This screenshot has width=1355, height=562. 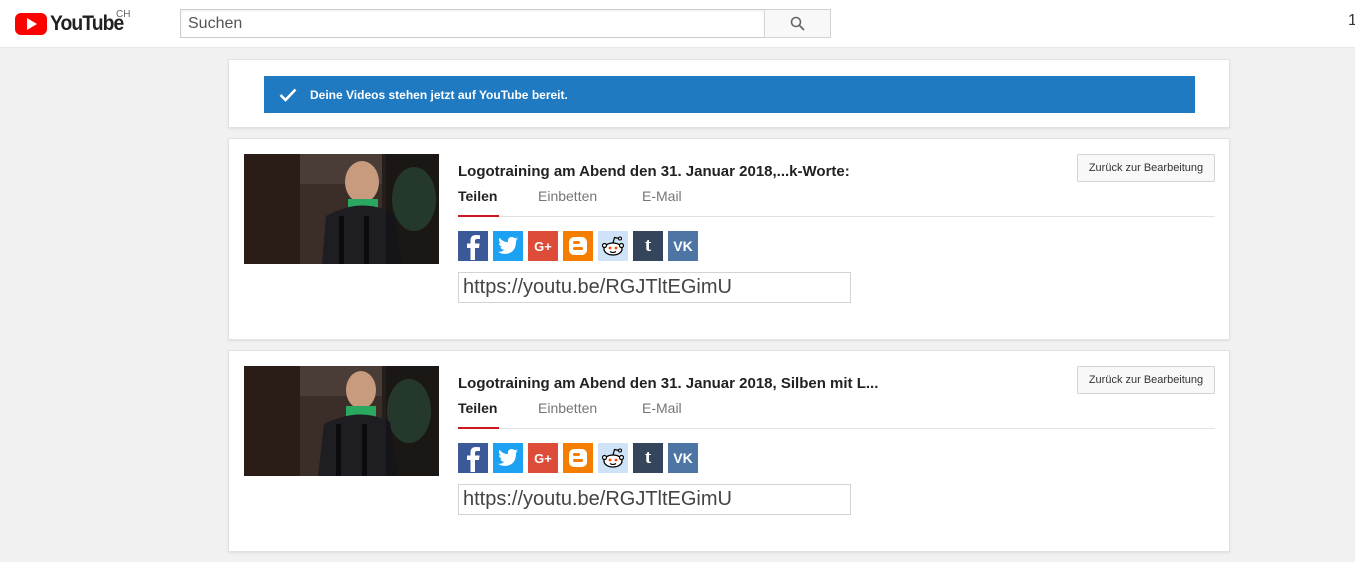 I want to click on search-button, so click(x=797, y=23).